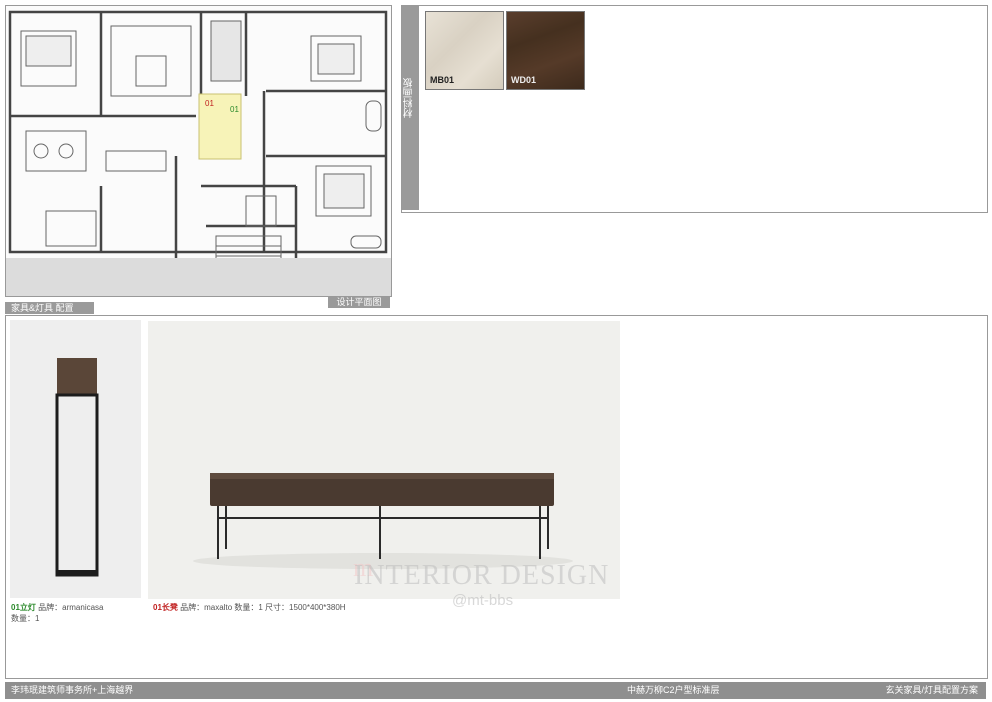 This screenshot has height=702, width=992. I want to click on bench-caption: 01长凳 品牌：maxalto 数量：1 尺寸：1500*400*380H, so click(249, 607).